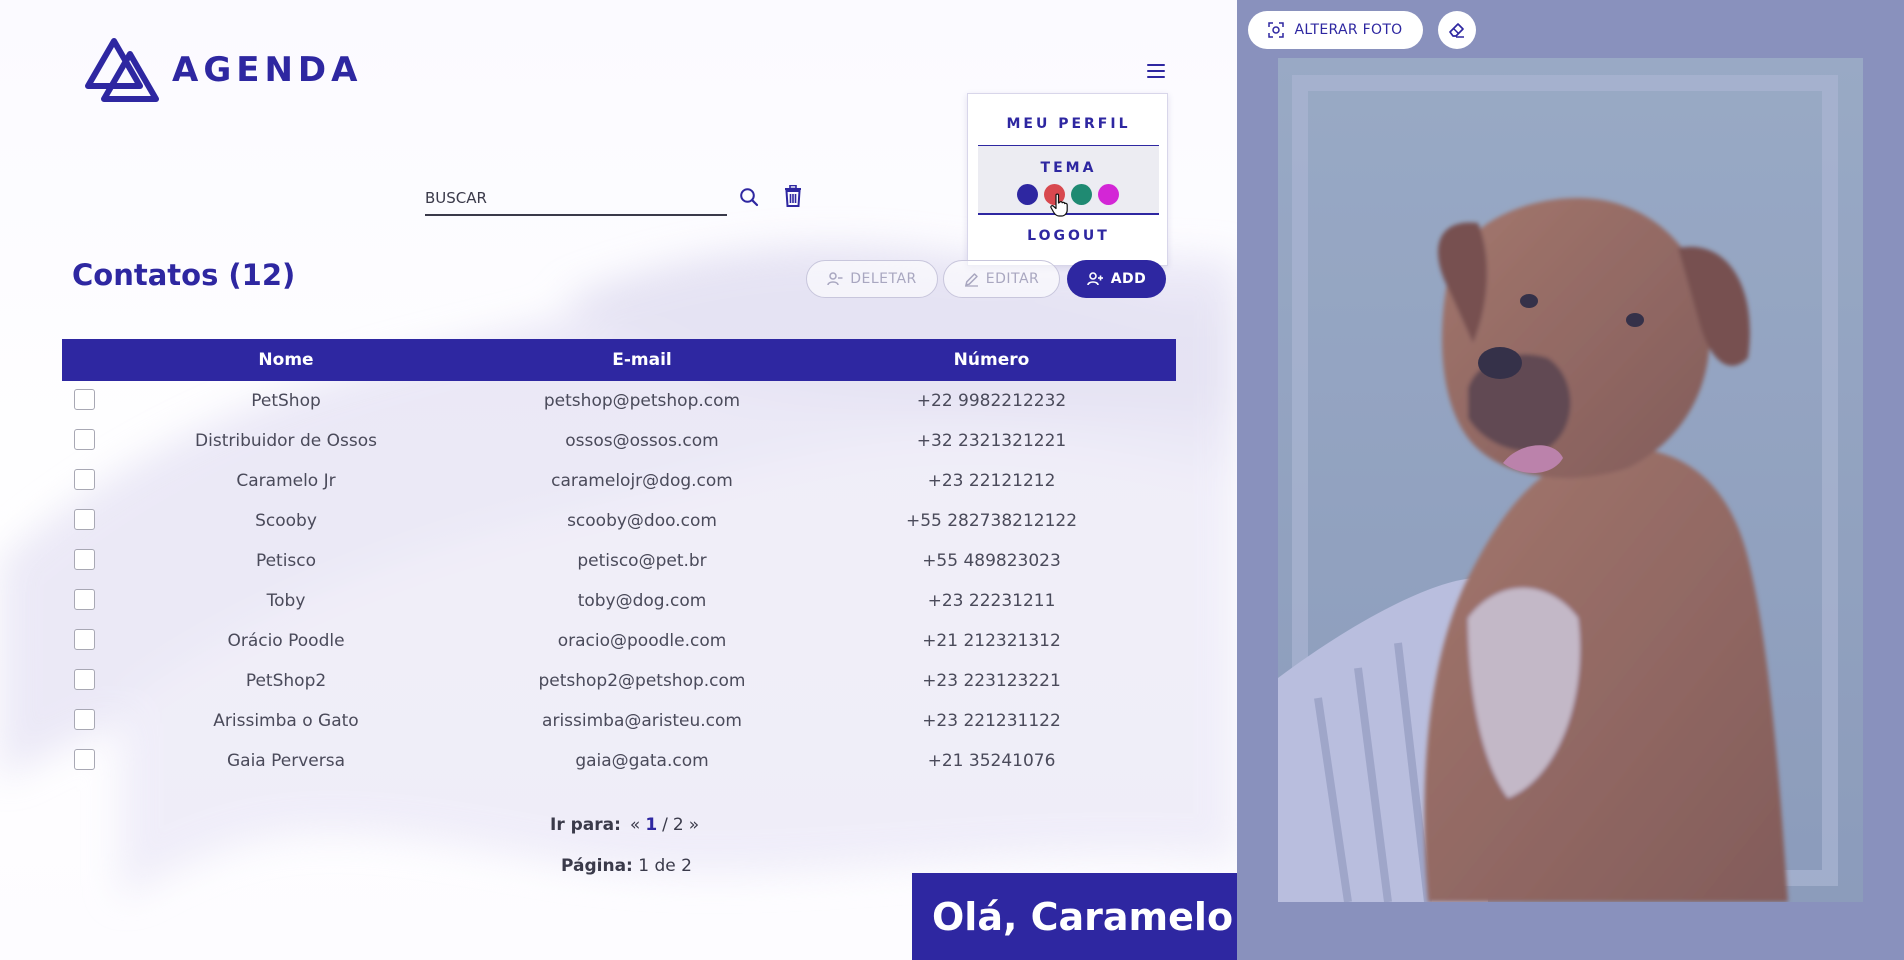  I want to click on contact-phone: +23 22121212, so click(991, 481).